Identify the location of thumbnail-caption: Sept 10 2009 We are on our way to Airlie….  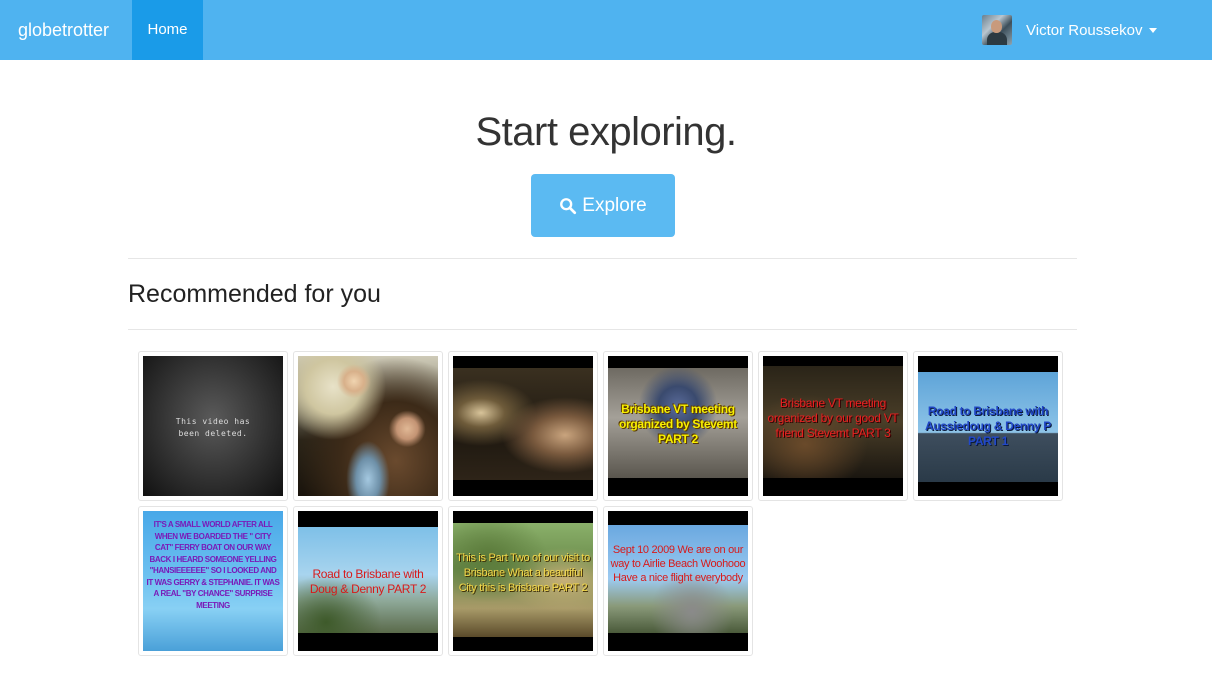
(678, 564).